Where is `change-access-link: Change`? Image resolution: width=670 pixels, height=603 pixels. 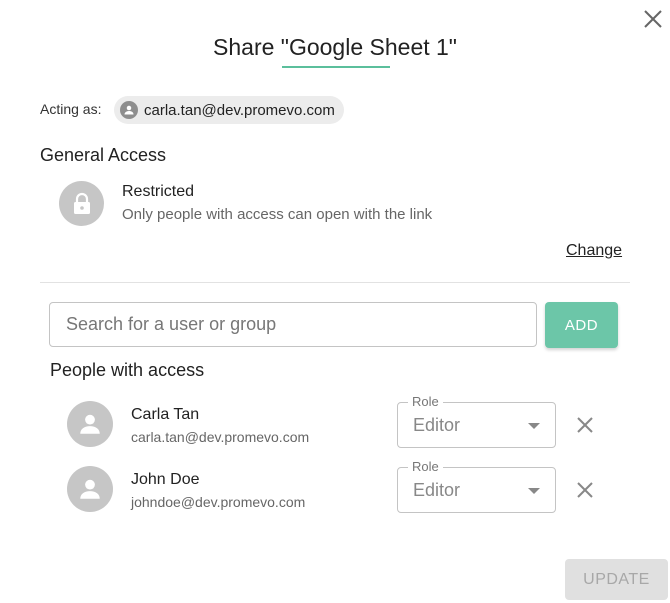
change-access-link: Change is located at coordinates (594, 251).